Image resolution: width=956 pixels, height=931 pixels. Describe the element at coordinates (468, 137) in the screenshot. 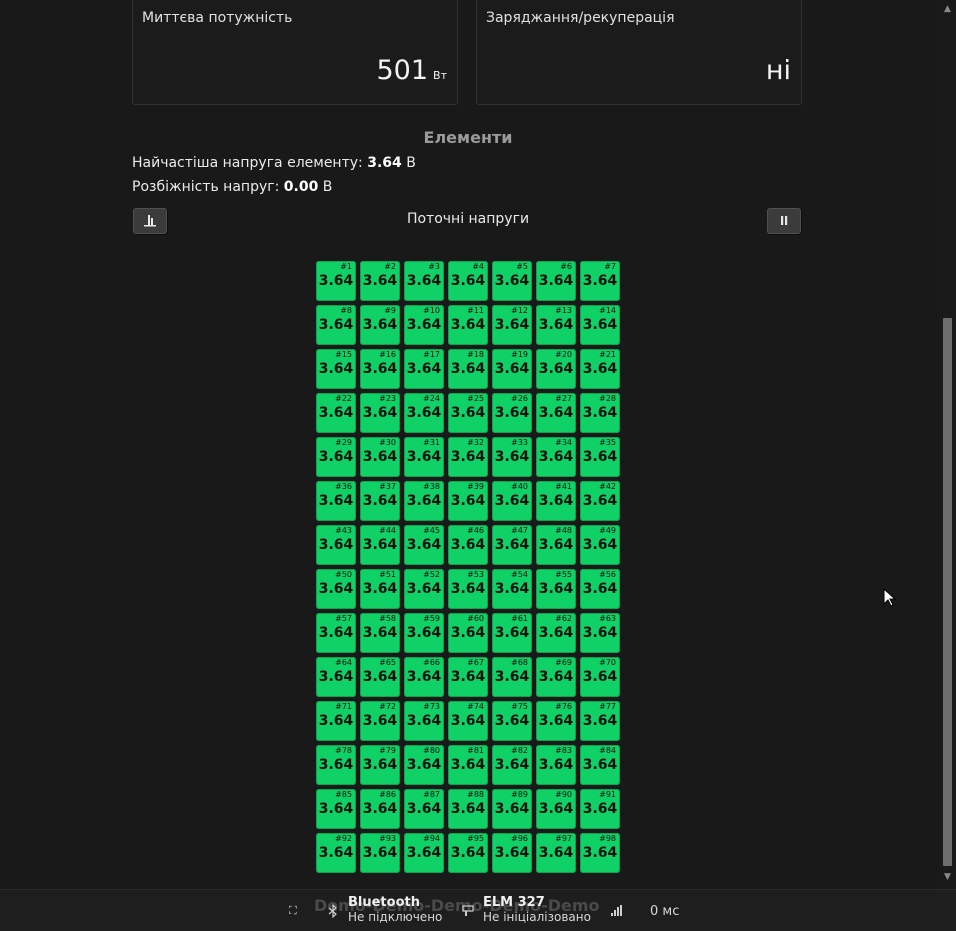

I see `section-title: Елементи` at that location.